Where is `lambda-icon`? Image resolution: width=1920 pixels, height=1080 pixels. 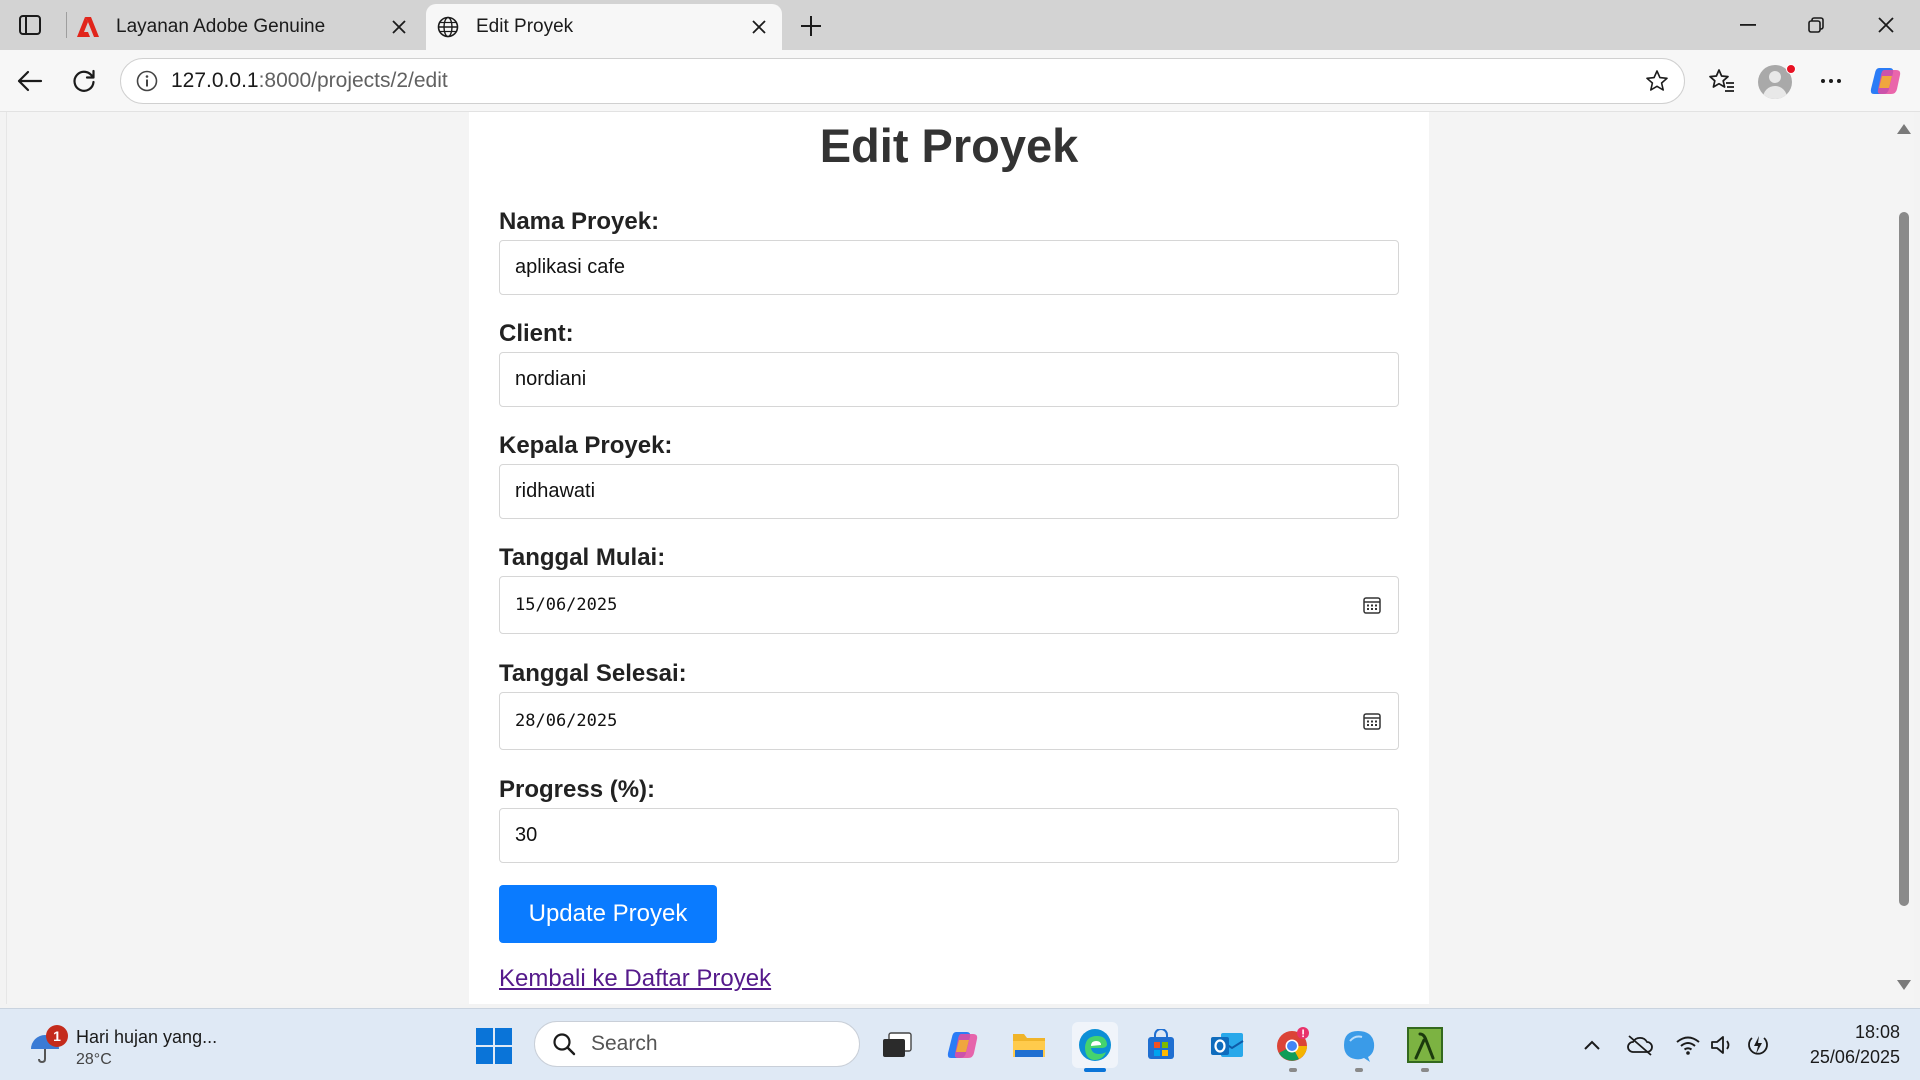 lambda-icon is located at coordinates (1425, 1045).